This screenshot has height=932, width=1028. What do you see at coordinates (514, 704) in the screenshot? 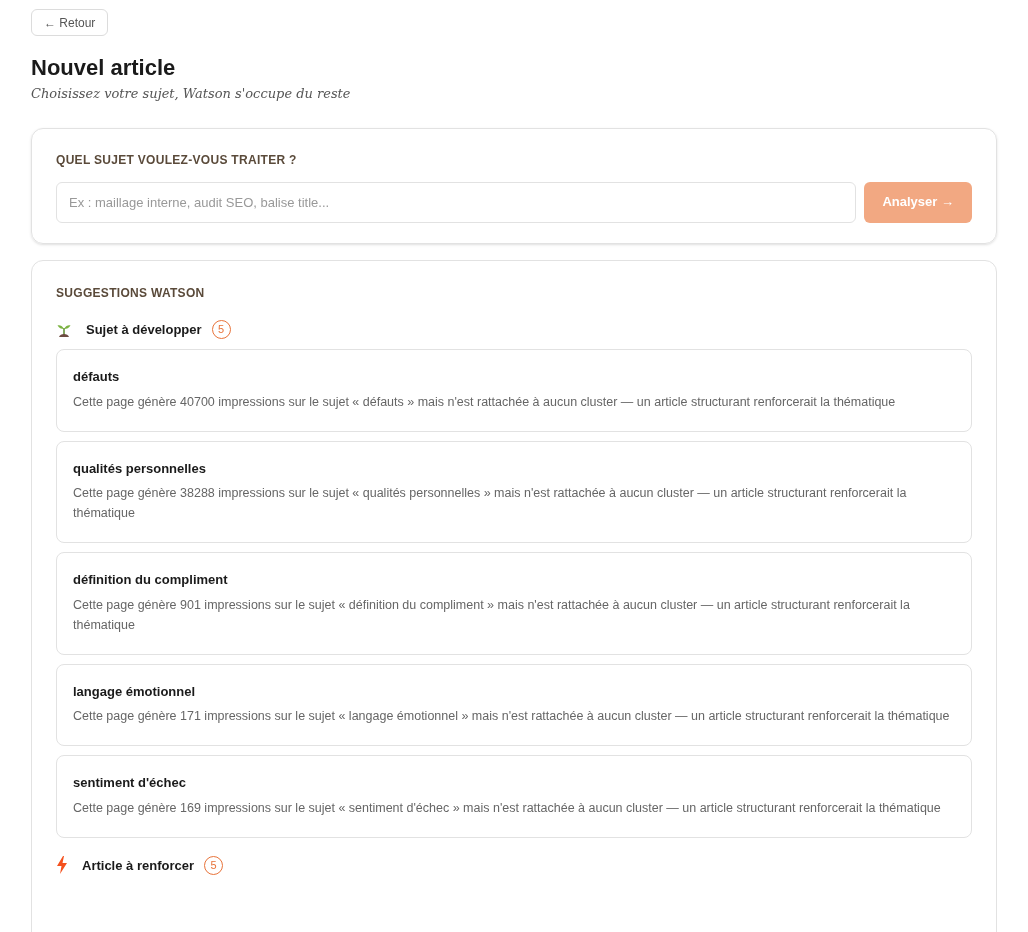
I see `suggestion-card: langage émotionnel Cette page génère 171 impressions sur le sujet « langage émotionnel » mais n'est rattachée à aucun cluster — un article structurant renforcerait la thématique` at bounding box center [514, 704].